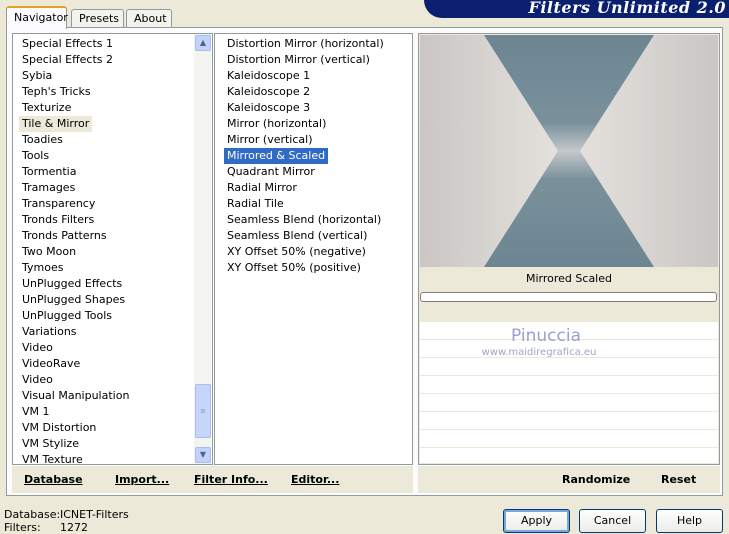 The image size is (729, 534). I want to click on randomize-button: Randomize, so click(596, 479).